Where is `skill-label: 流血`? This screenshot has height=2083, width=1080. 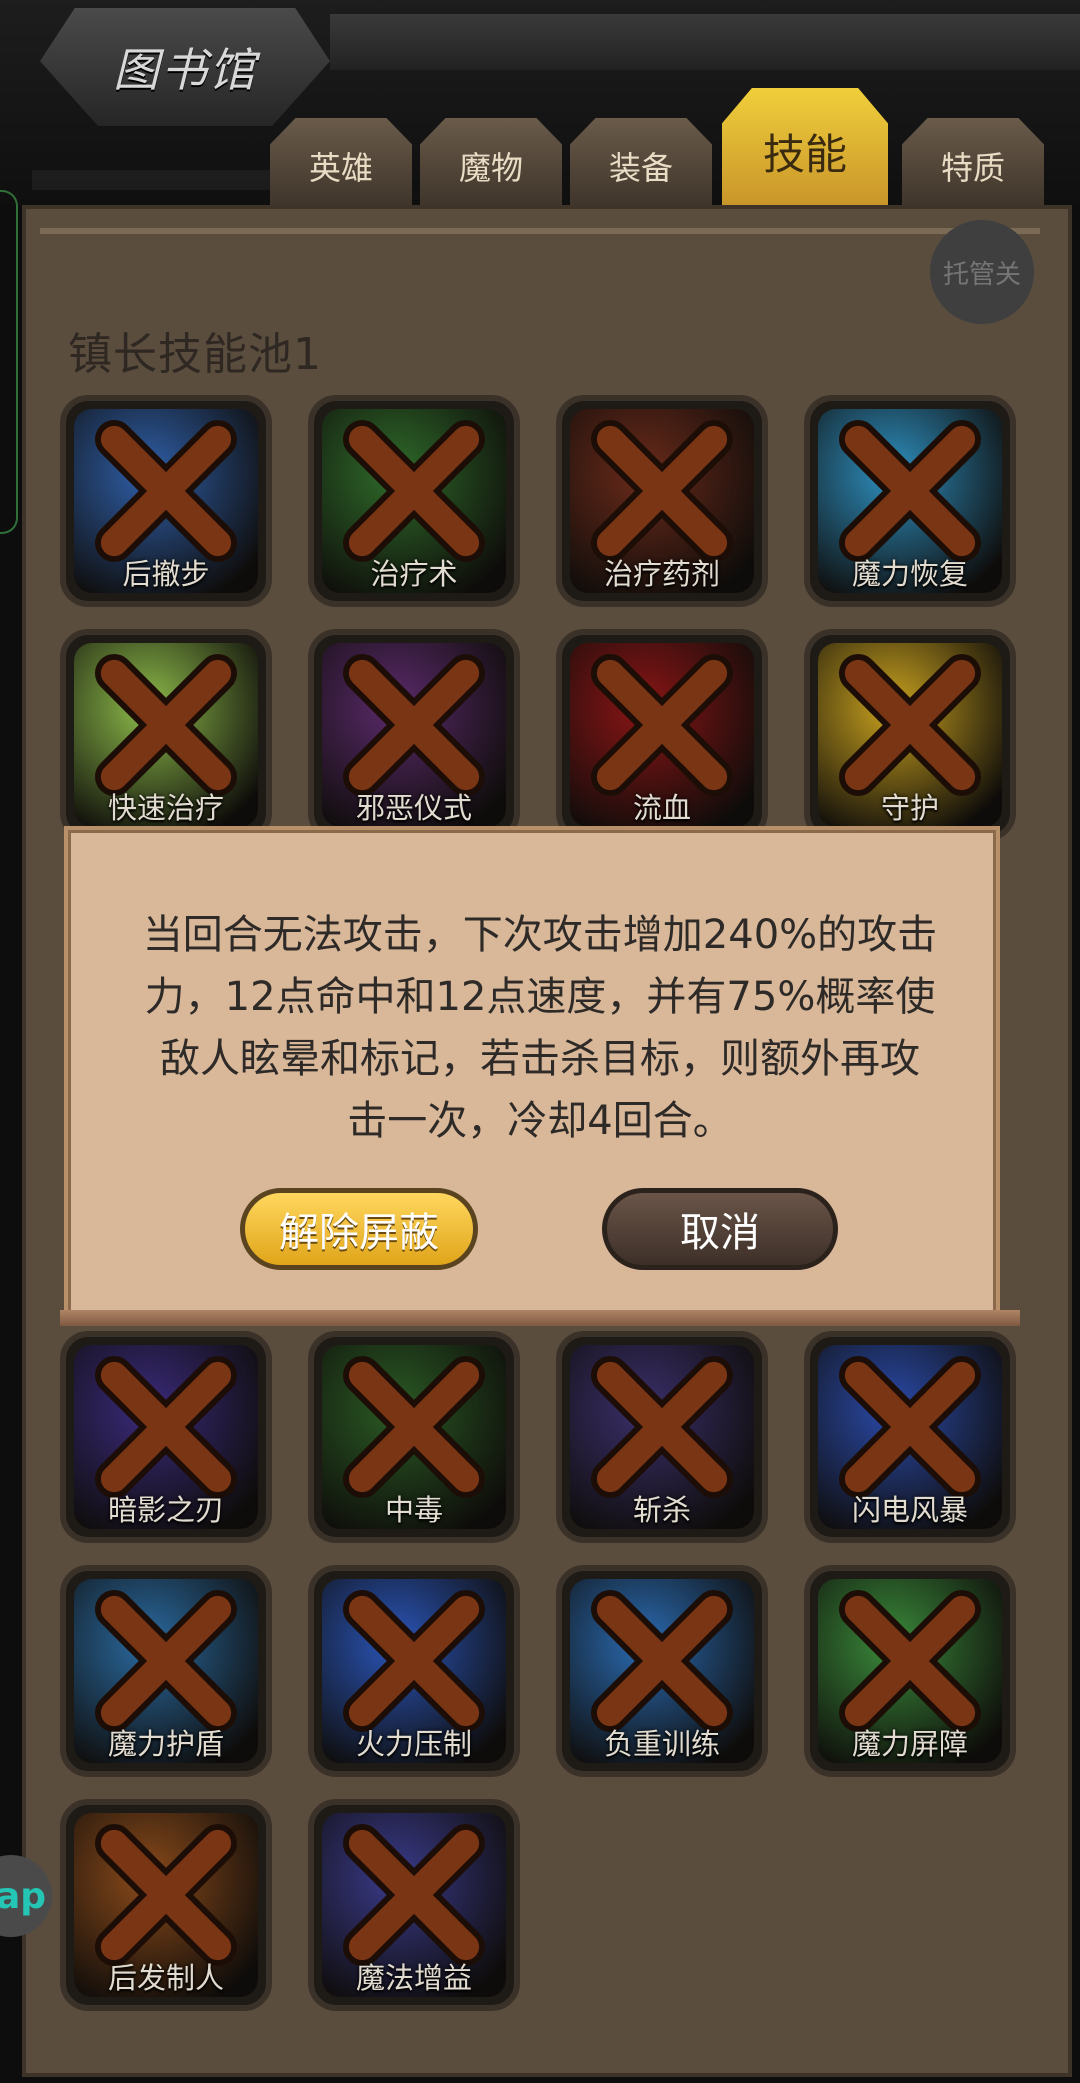
skill-label: 流血 is located at coordinates (661, 808).